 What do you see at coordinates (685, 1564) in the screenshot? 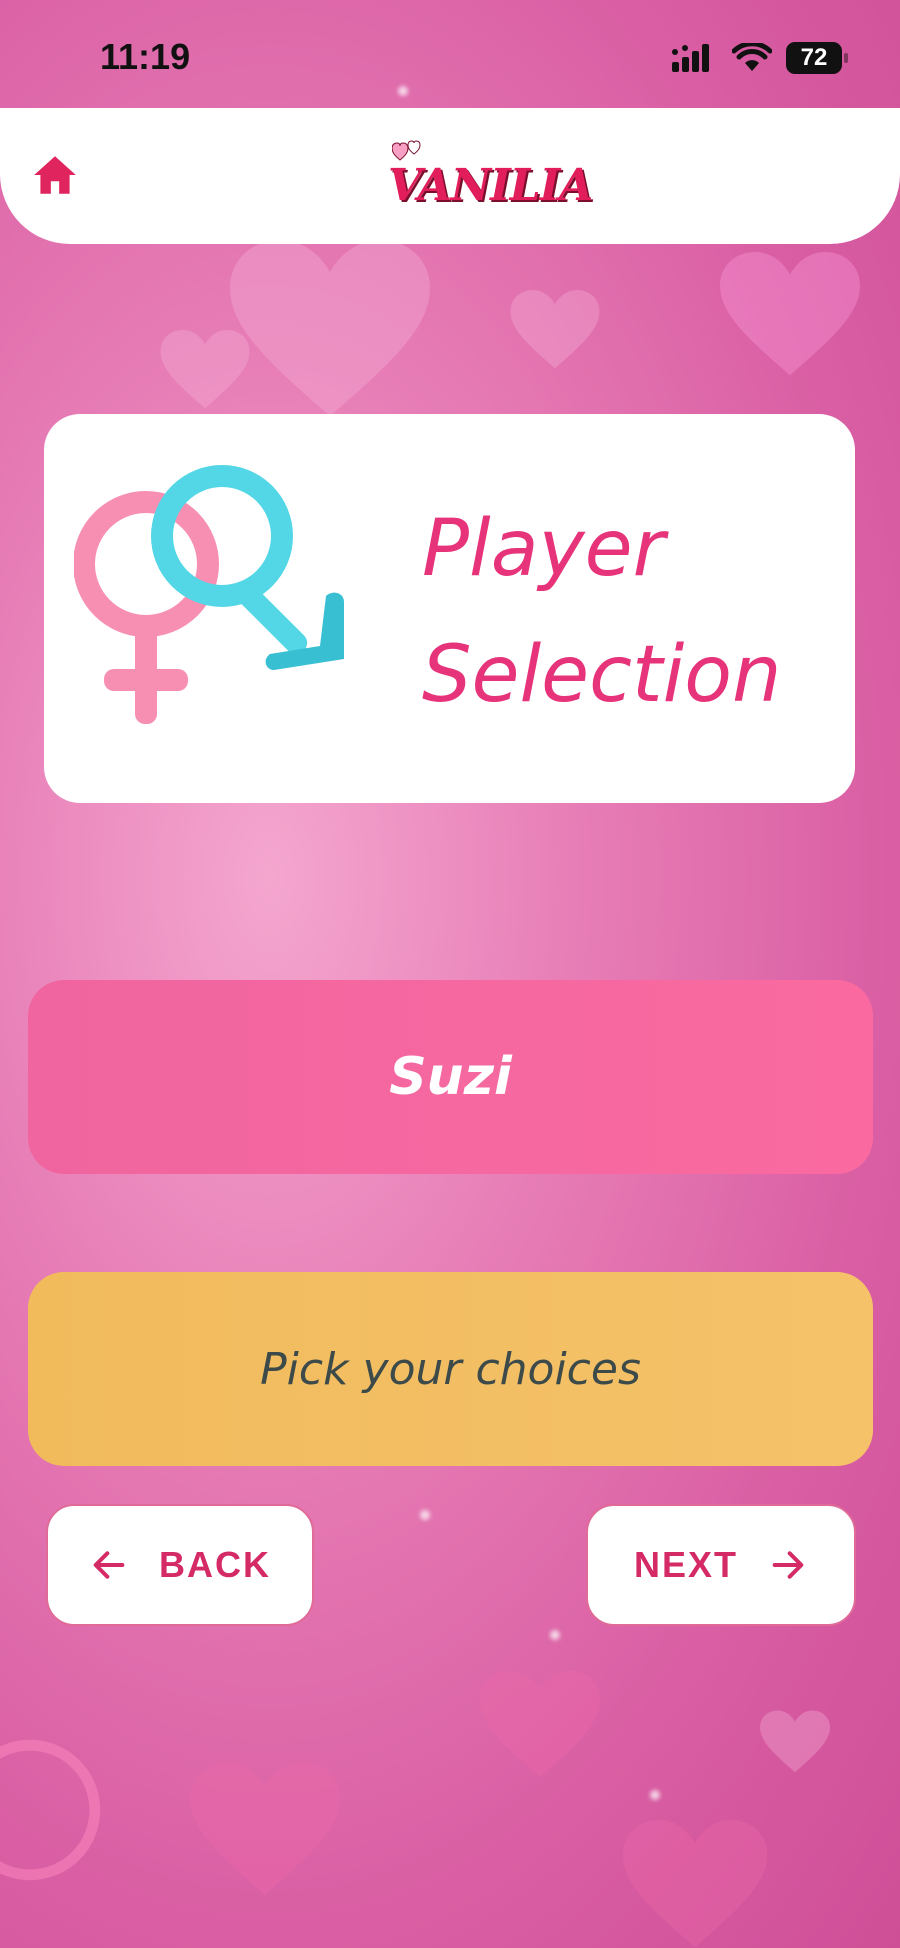
I see `next-label: NEXT` at bounding box center [685, 1564].